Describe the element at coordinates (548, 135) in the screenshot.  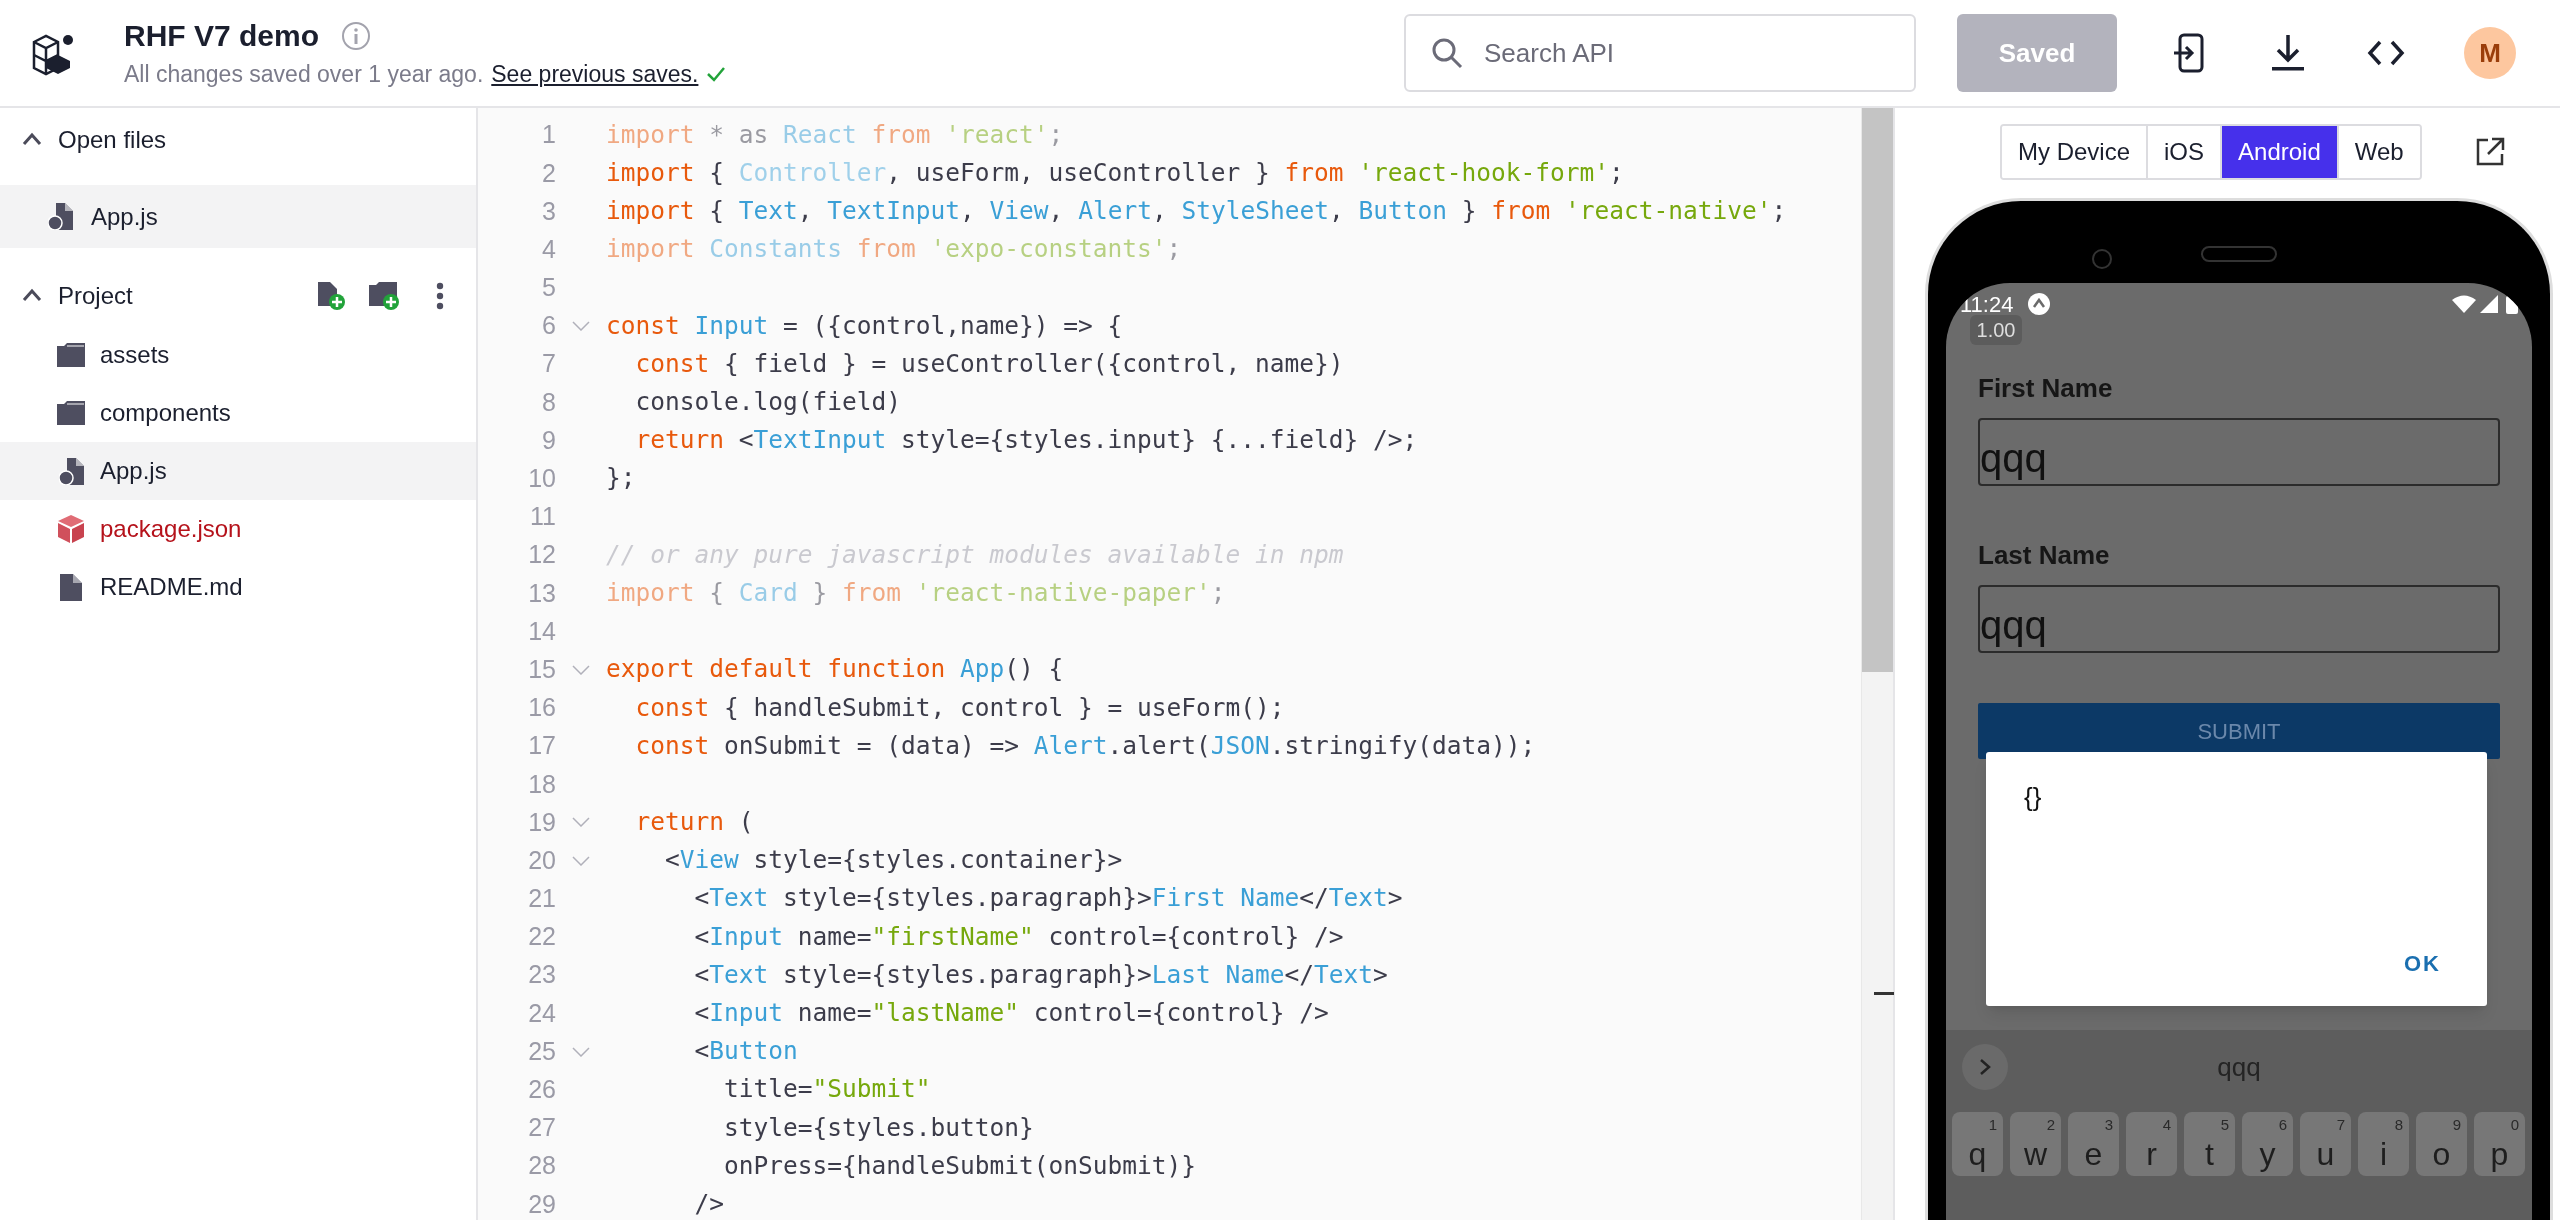
I see `line-number: 1` at that location.